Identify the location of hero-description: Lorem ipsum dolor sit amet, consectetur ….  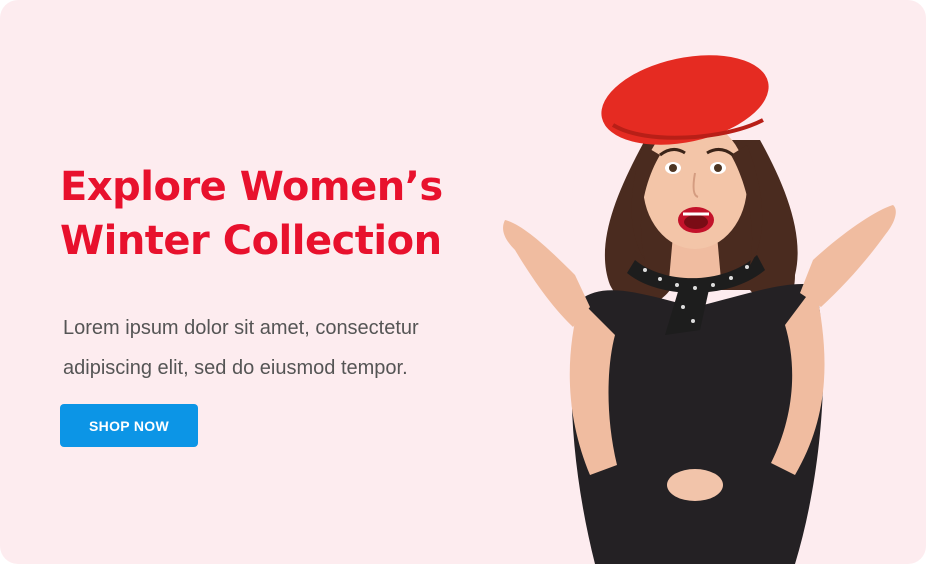
(283, 348).